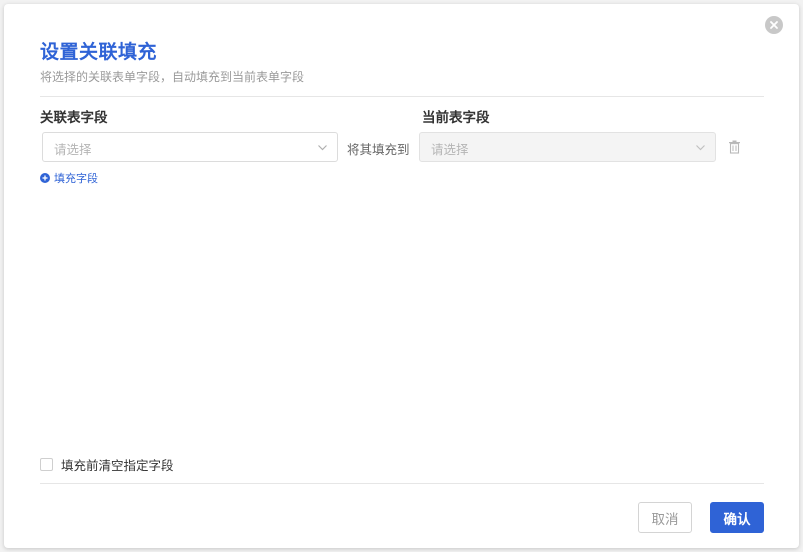 Image resolution: width=803 pixels, height=552 pixels. I want to click on source-column-header: 关联表字段, so click(74, 118).